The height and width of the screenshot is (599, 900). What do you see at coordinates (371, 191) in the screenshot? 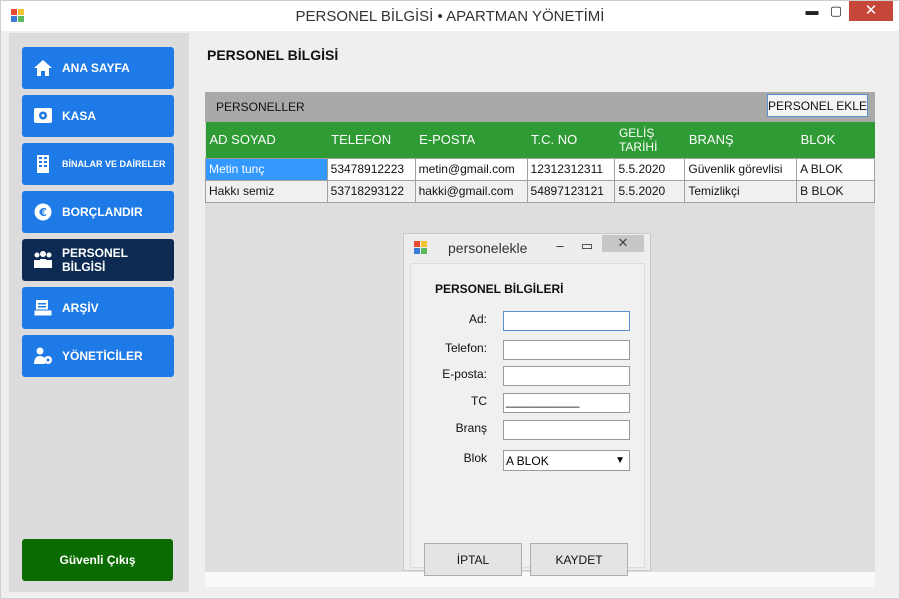
I see `table-cell: 53718293122` at bounding box center [371, 191].